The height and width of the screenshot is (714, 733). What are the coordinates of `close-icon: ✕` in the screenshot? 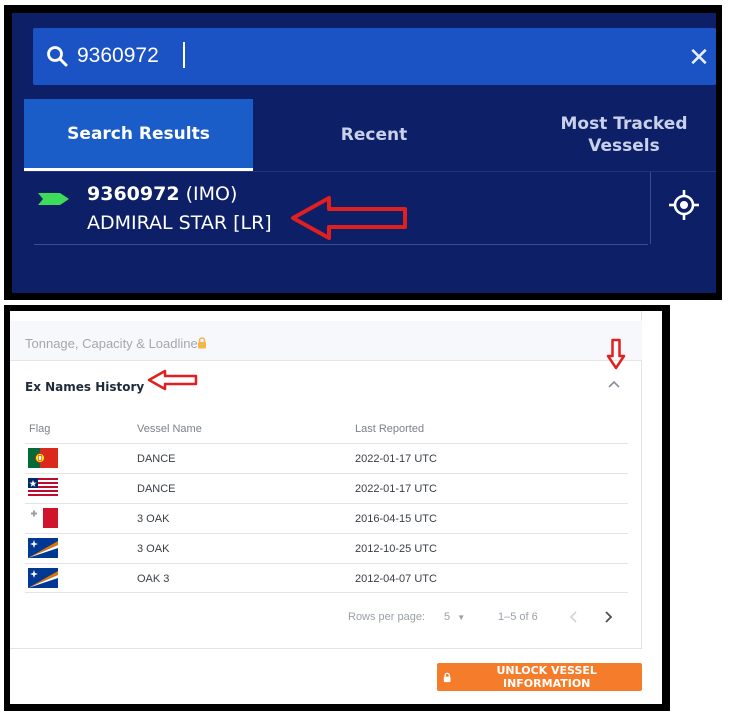 It's located at (699, 57).